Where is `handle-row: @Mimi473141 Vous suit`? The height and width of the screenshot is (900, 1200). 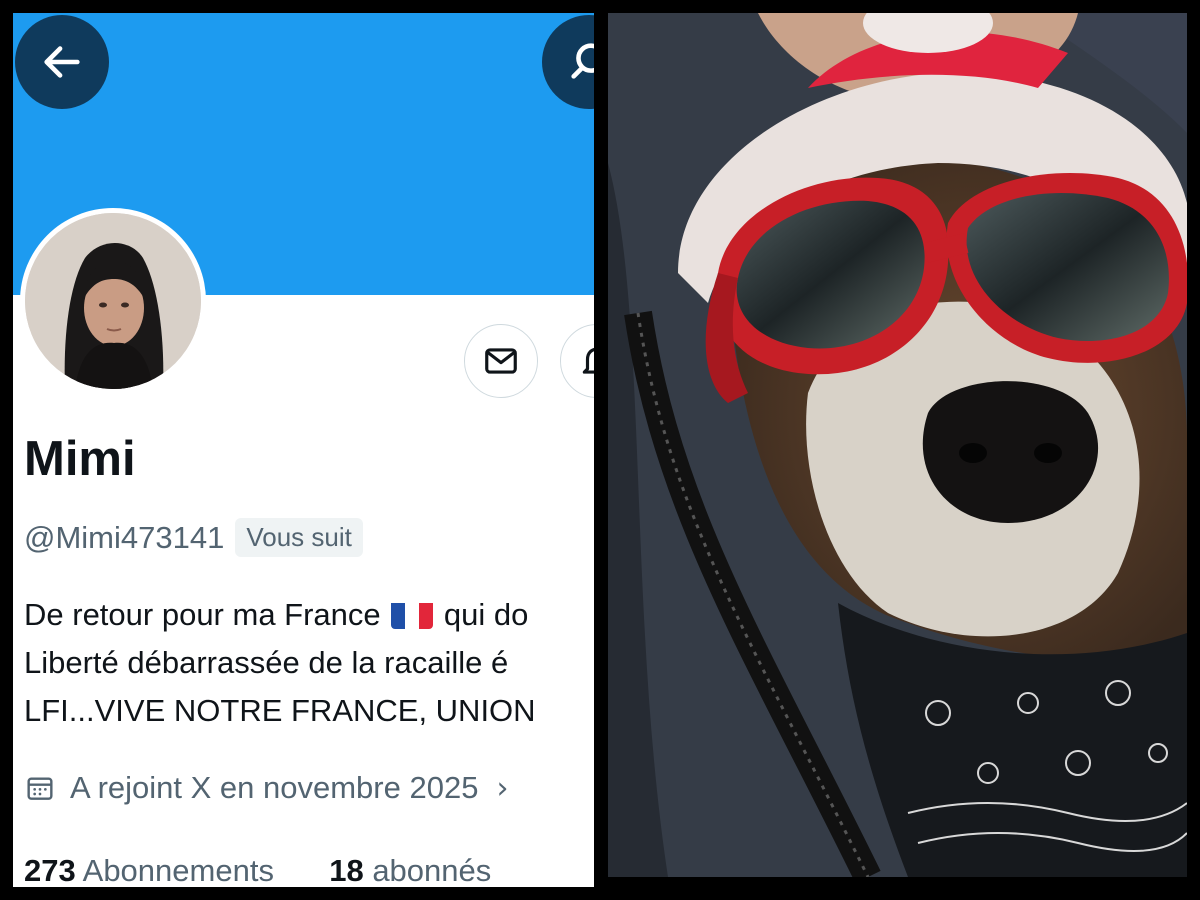 handle-row: @Mimi473141 Vous suit is located at coordinates (193, 537).